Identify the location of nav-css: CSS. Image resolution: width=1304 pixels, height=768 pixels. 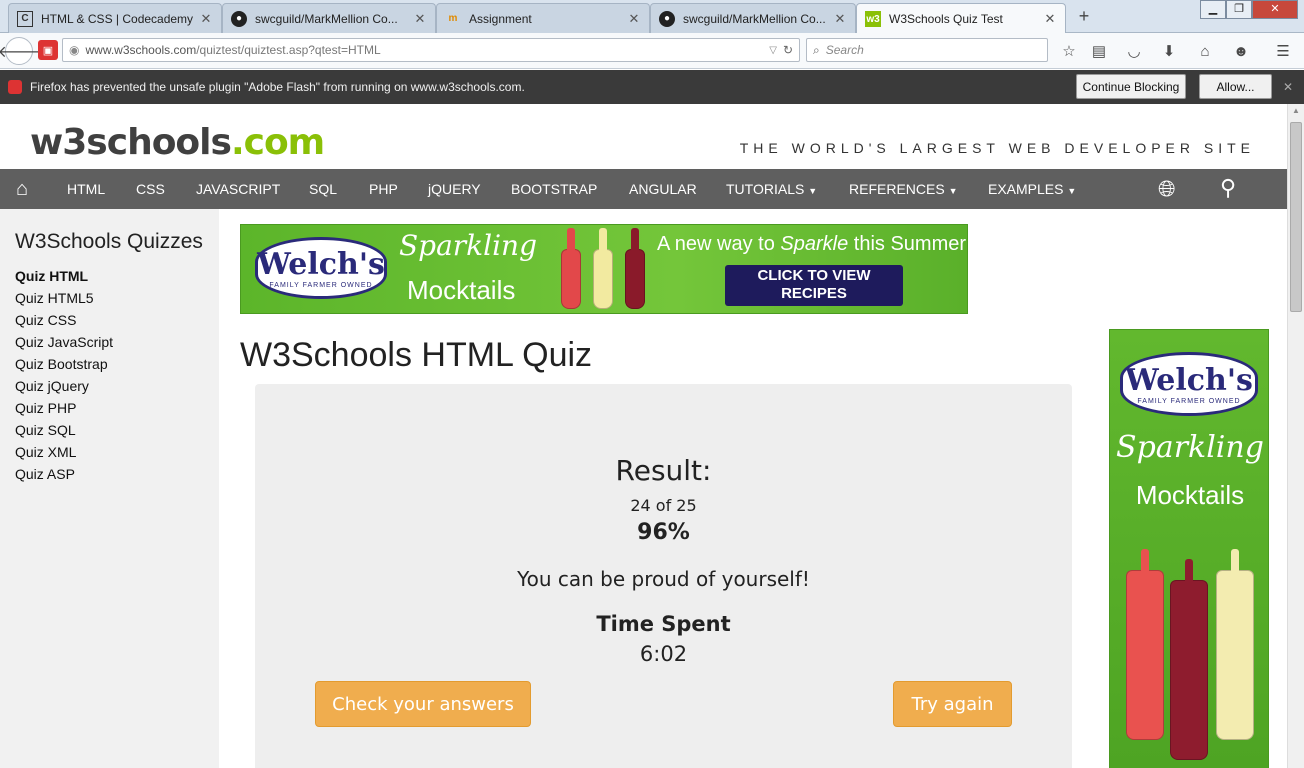
(150, 189).